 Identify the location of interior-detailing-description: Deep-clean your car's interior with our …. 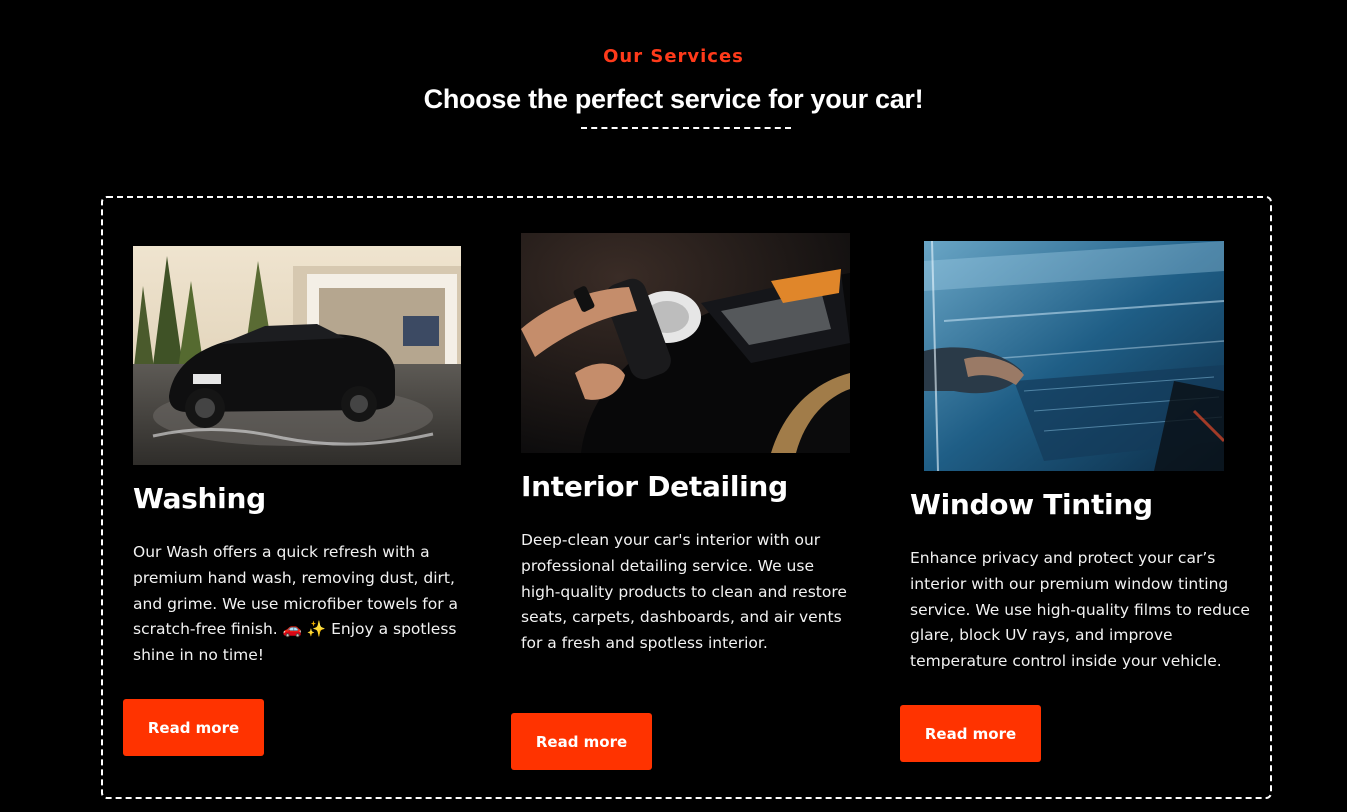
(684, 592).